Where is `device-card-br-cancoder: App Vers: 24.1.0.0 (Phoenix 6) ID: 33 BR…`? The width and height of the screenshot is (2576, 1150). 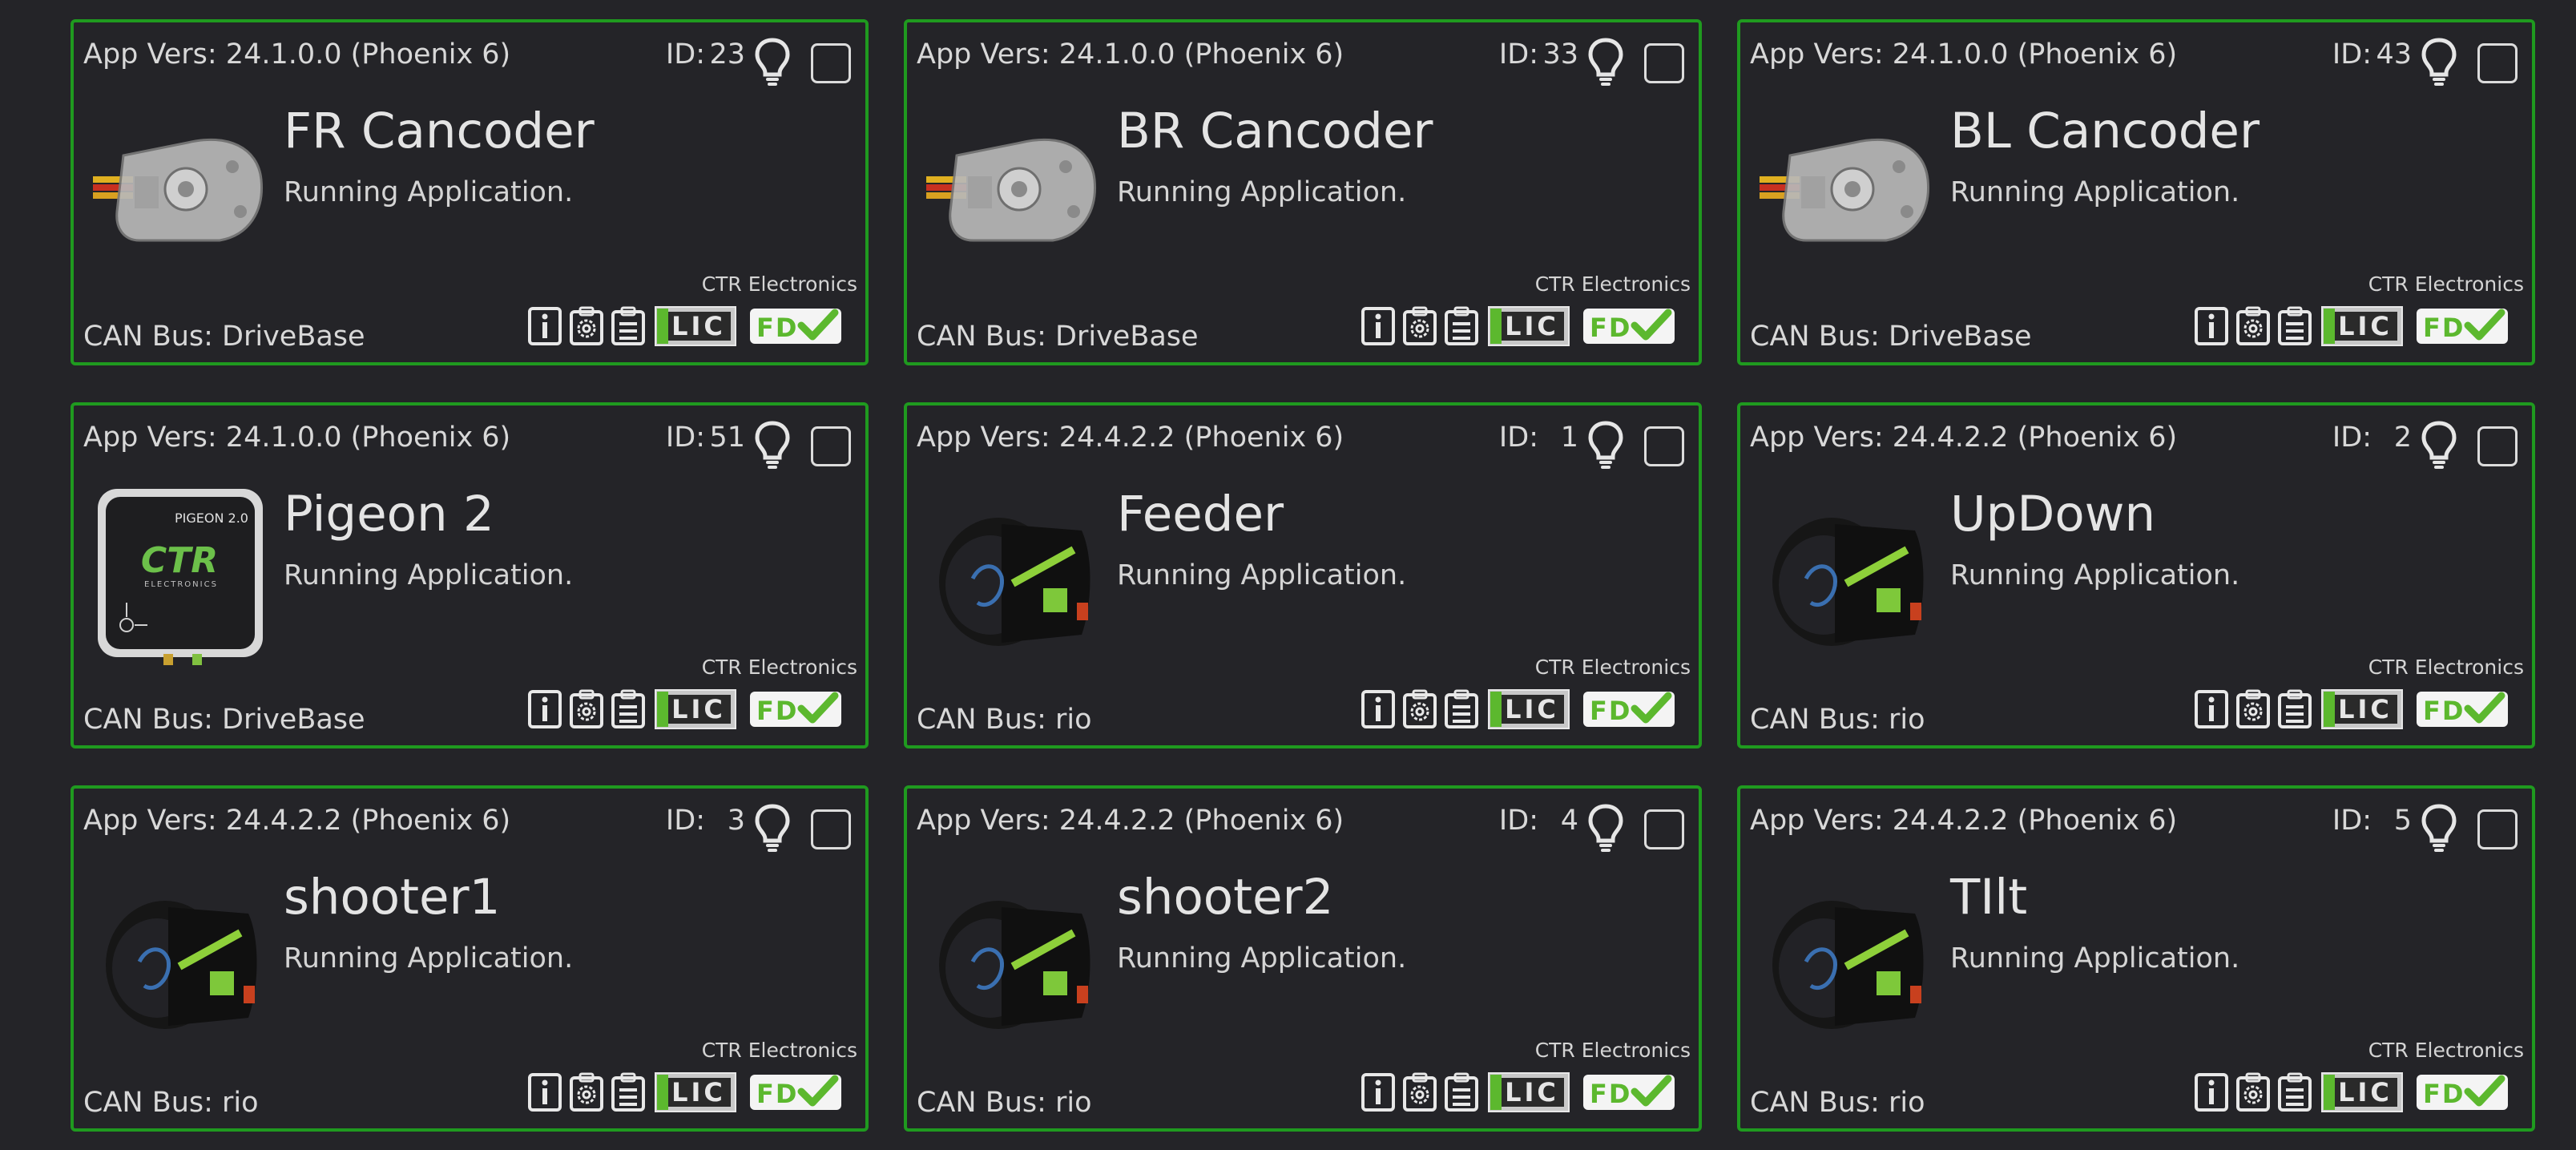
device-card-br-cancoder: App Vers: 24.1.0.0 (Phoenix 6) ID: 33 BR… is located at coordinates (1303, 192).